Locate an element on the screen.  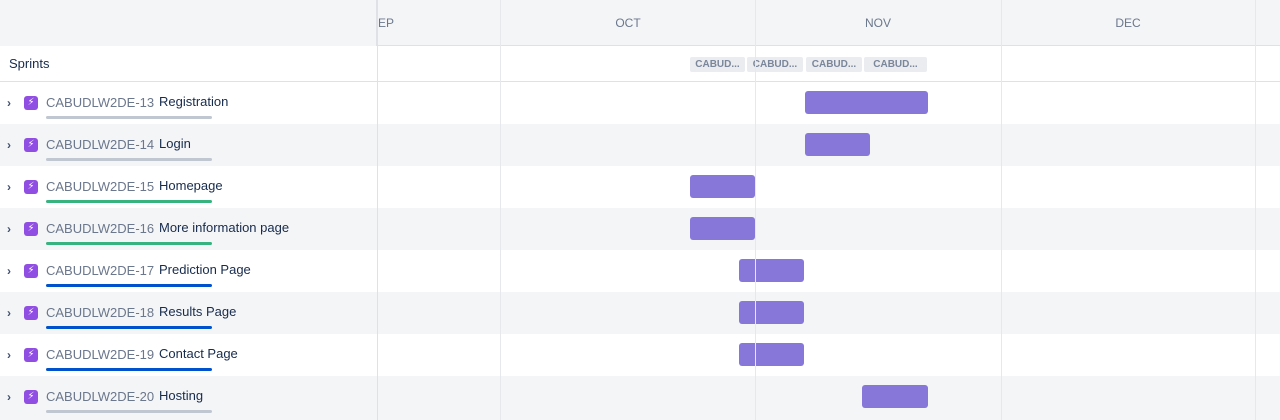
issue-row: › ⚡ CABUDLW2DE-13 Registration is located at coordinates (640, 103).